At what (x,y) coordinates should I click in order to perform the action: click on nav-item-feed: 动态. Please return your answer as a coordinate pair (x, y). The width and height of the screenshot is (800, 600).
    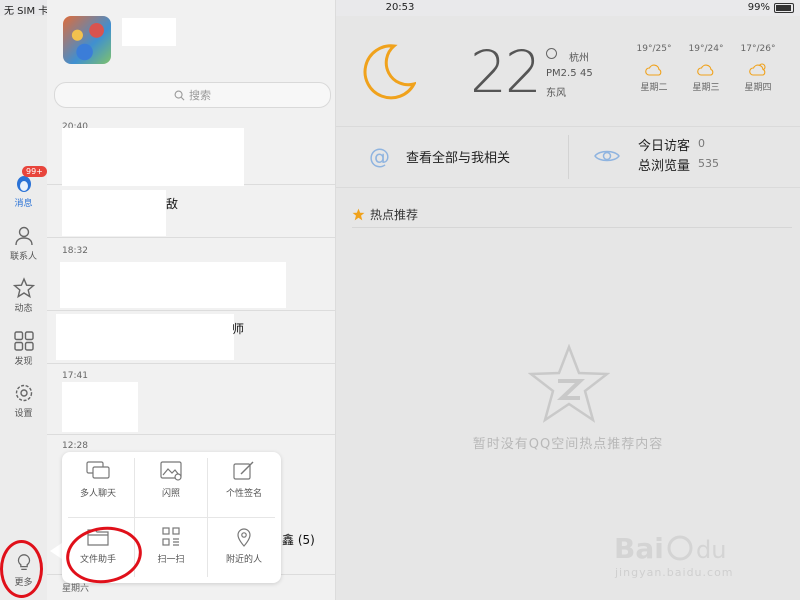
    Looking at the image, I should click on (23, 295).